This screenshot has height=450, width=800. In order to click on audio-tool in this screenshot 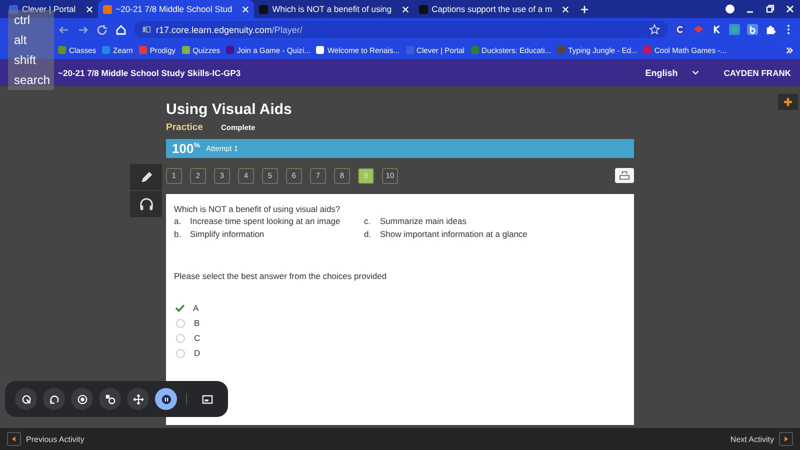, I will do `click(146, 204)`.